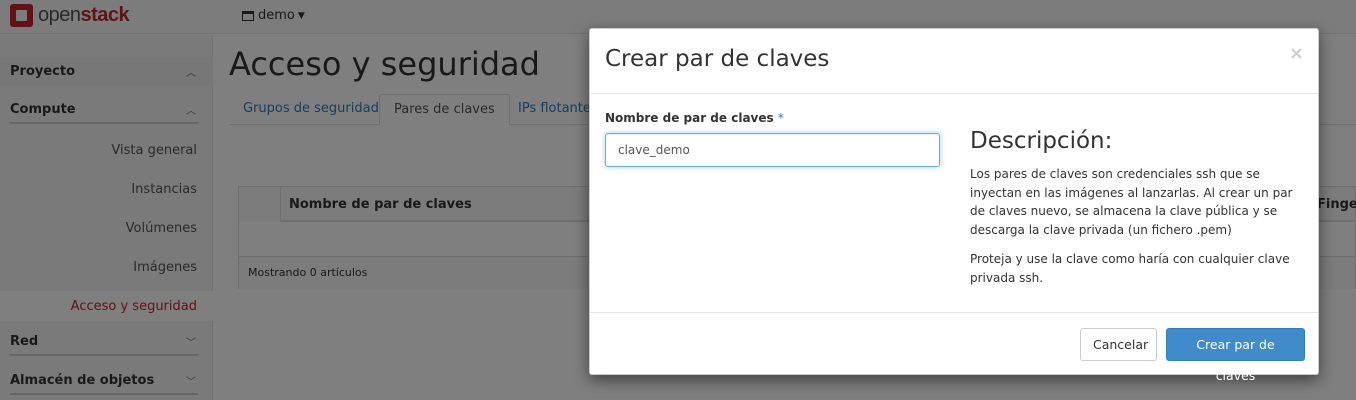 This screenshot has width=1356, height=400. Describe the element at coordinates (694, 118) in the screenshot. I see `keypair-name-label: Nombre de par de claves *` at that location.